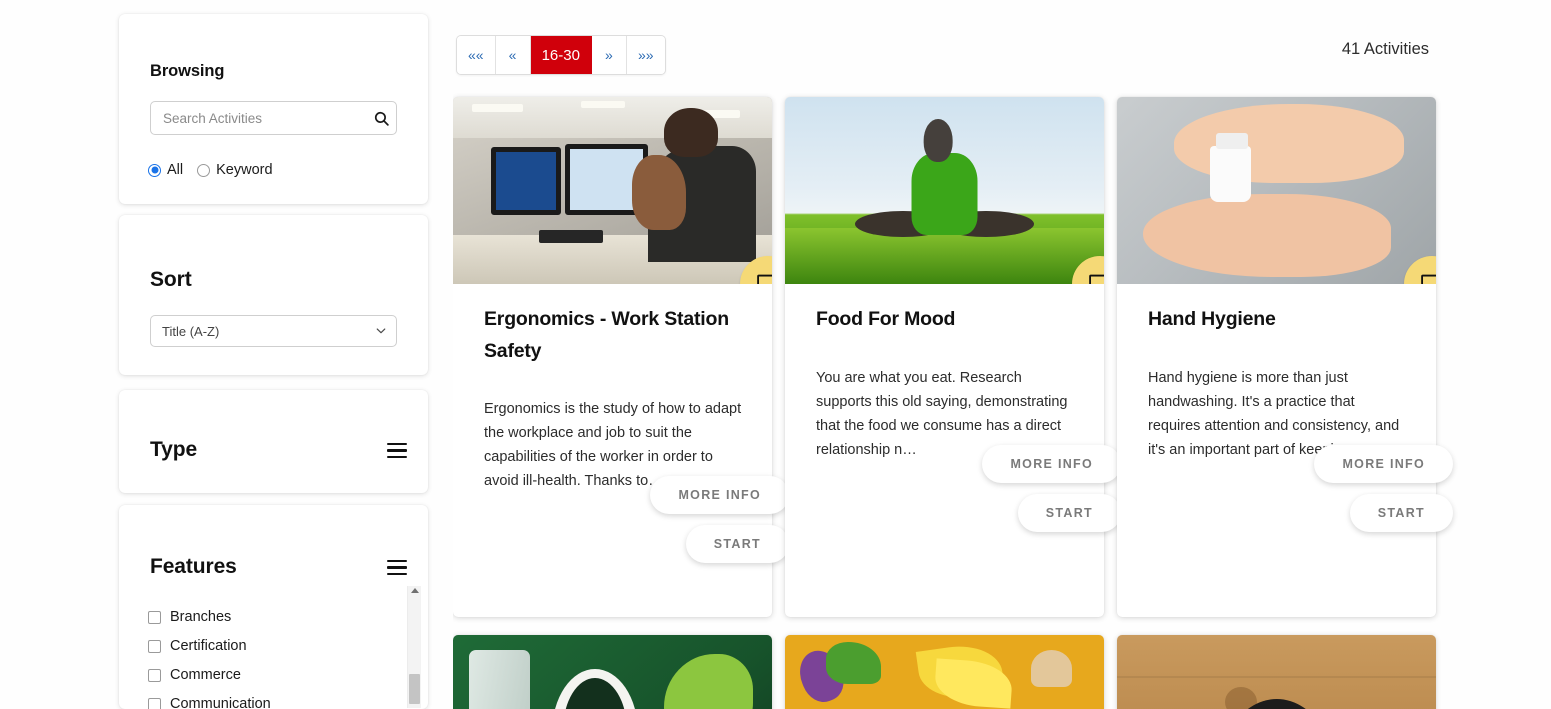 The width and height of the screenshot is (1551, 709). Describe the element at coordinates (273, 646) in the screenshot. I see `feature-item-certification: Certification` at that location.